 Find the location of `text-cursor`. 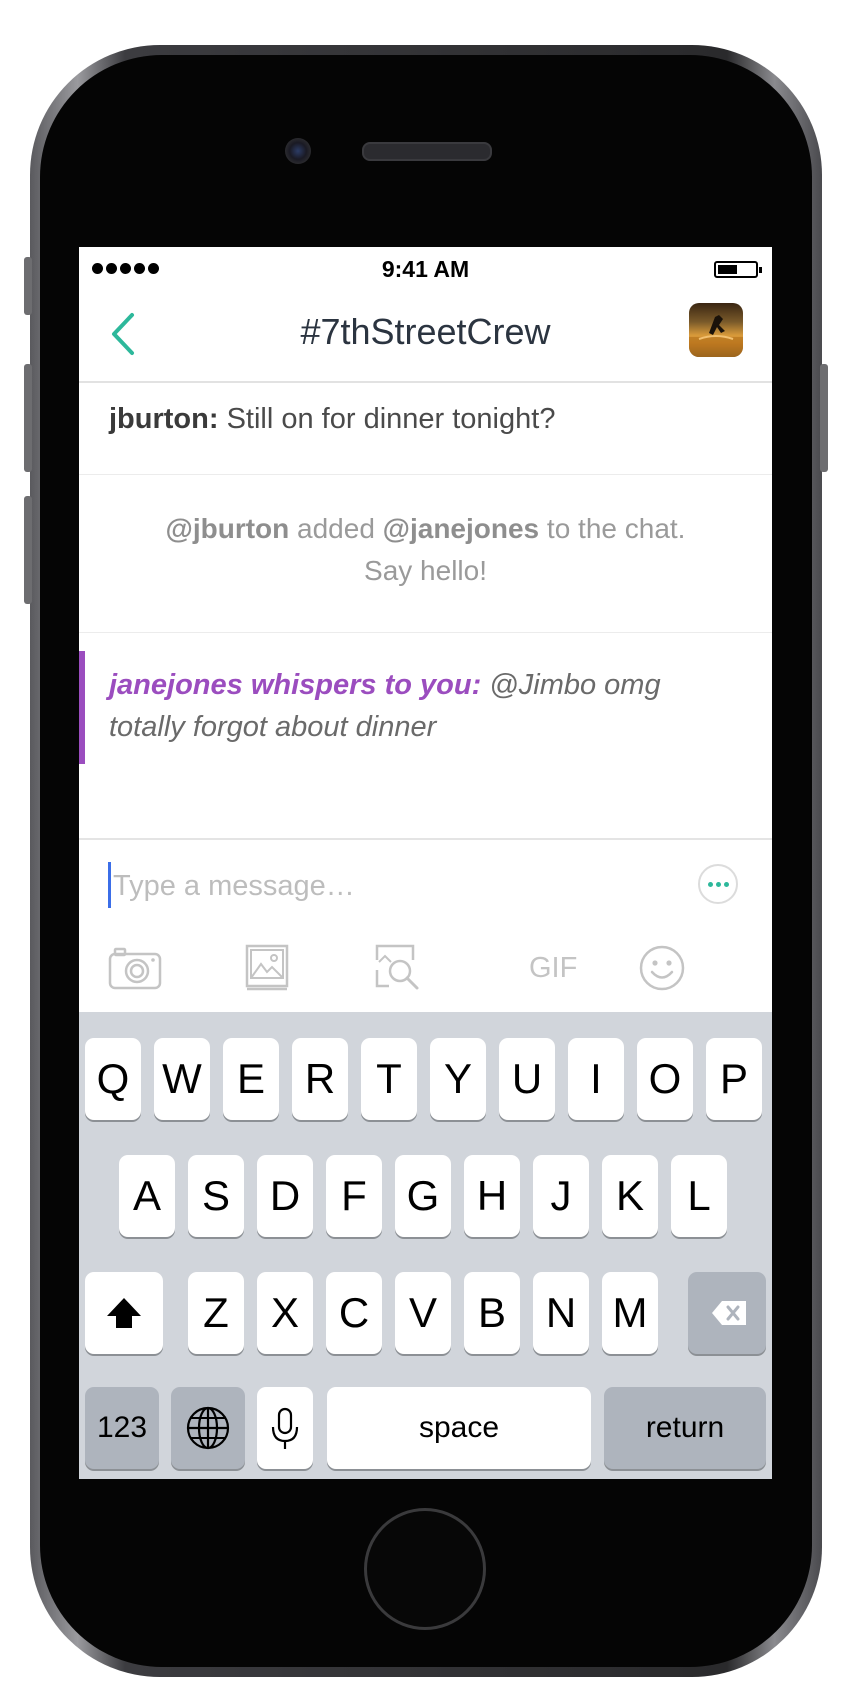

text-cursor is located at coordinates (109, 885).